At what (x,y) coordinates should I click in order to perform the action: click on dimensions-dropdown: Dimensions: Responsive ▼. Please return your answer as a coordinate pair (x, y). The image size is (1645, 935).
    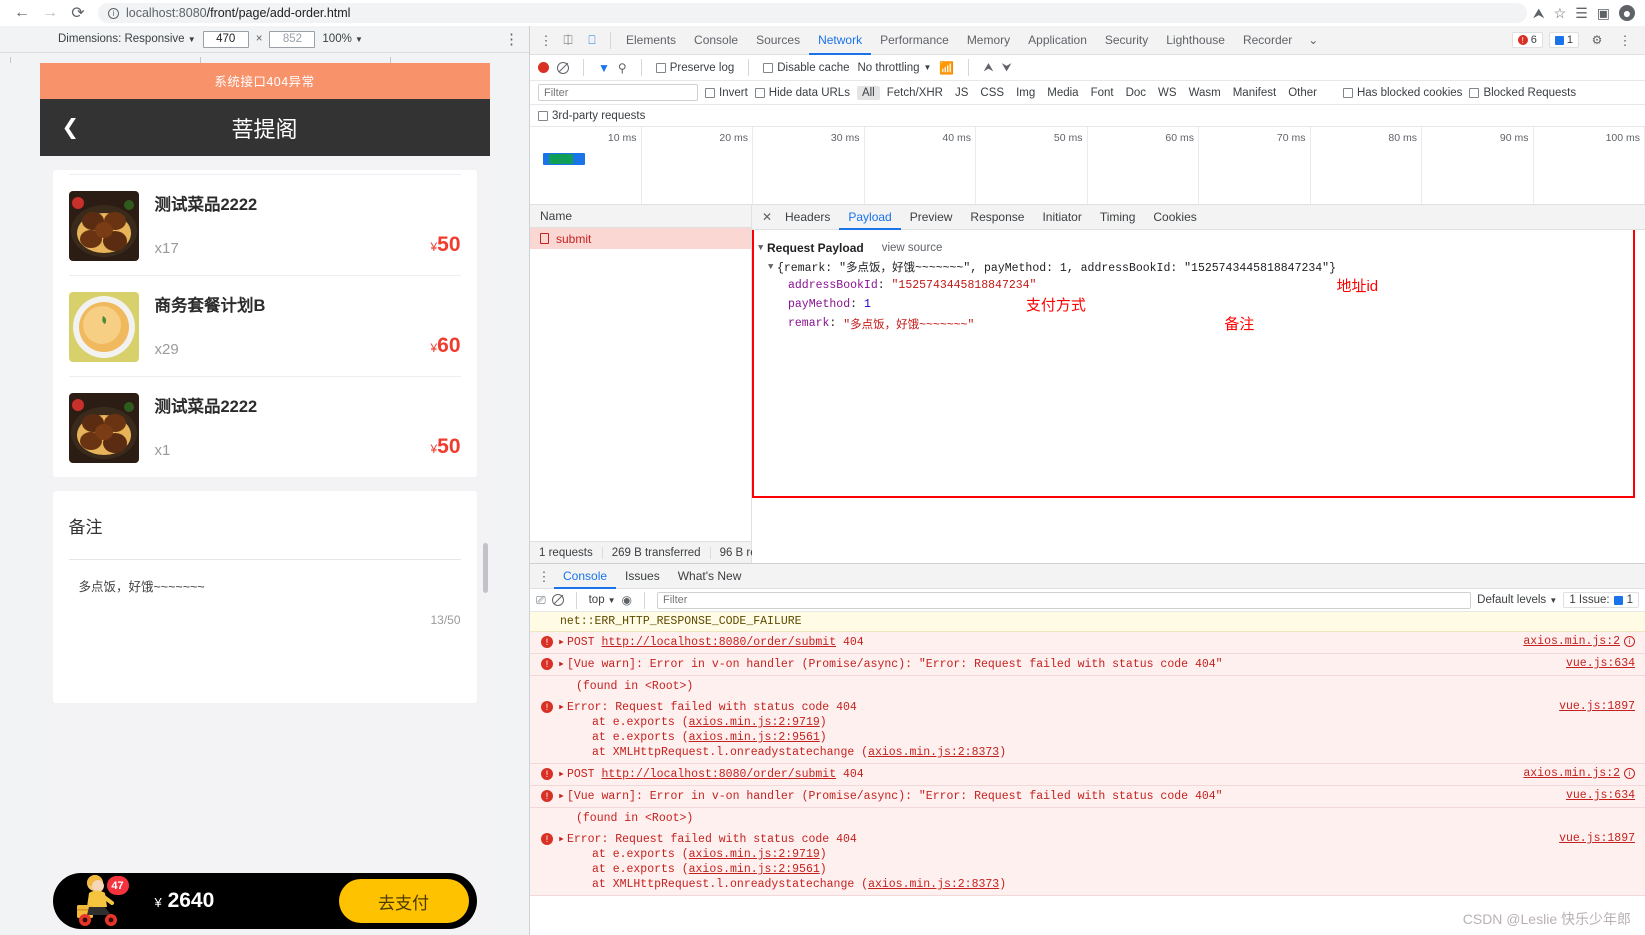
    Looking at the image, I should click on (127, 39).